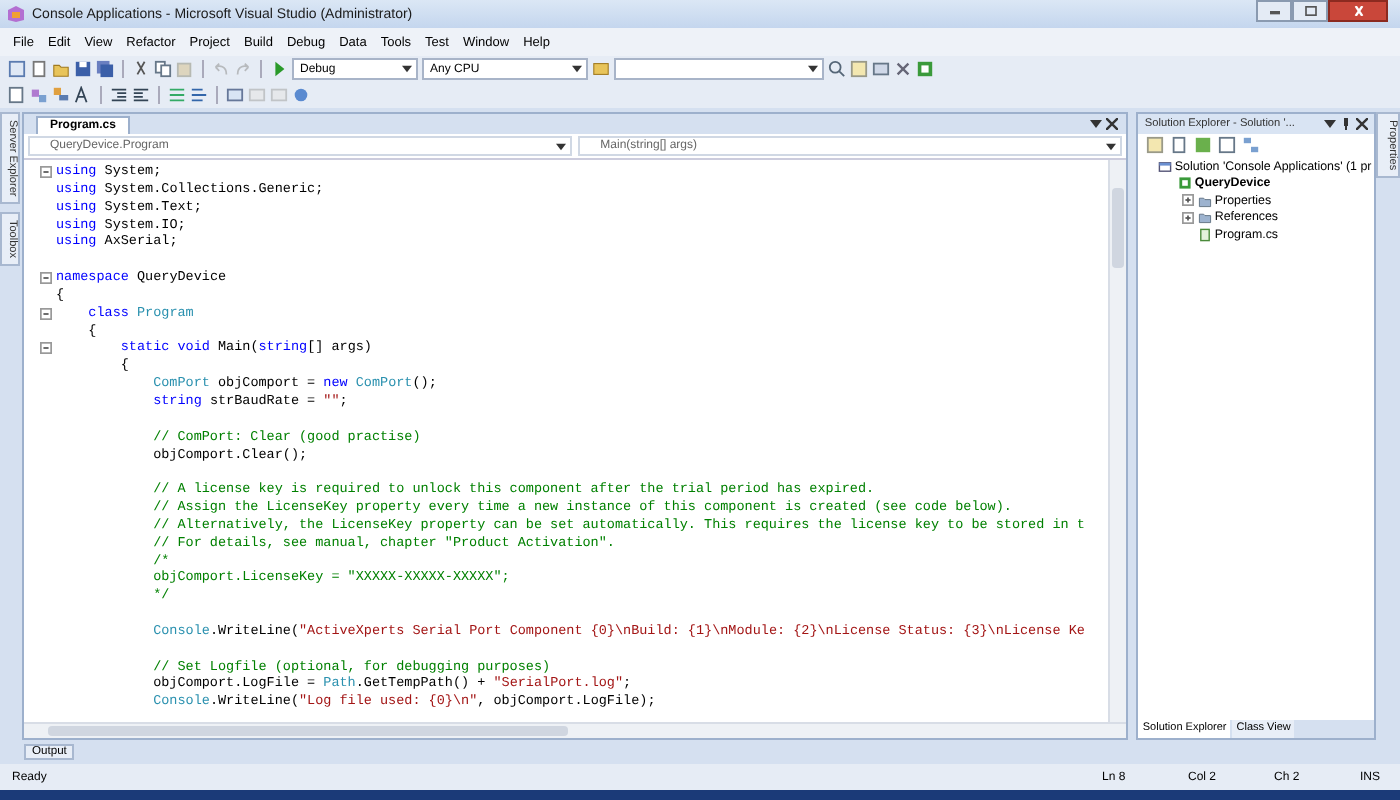 This screenshot has width=1400, height=800. I want to click on project-icon, so click(1185, 183).